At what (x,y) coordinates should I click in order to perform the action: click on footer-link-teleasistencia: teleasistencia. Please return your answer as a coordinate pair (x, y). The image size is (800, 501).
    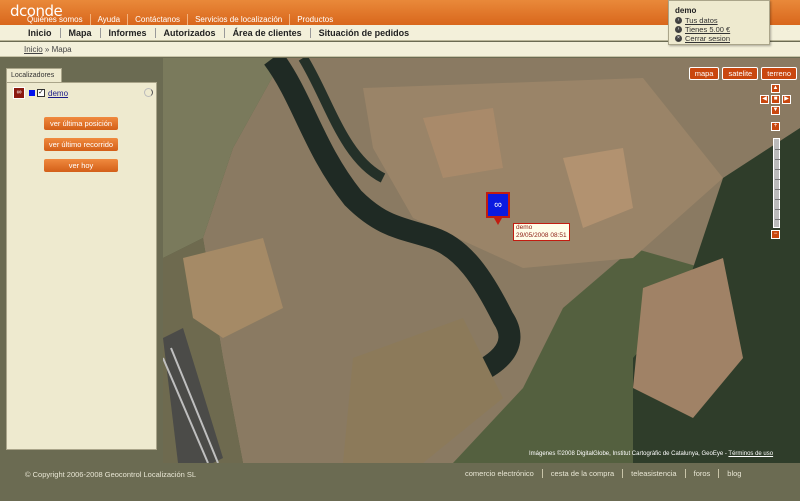
    Looking at the image, I should click on (654, 473).